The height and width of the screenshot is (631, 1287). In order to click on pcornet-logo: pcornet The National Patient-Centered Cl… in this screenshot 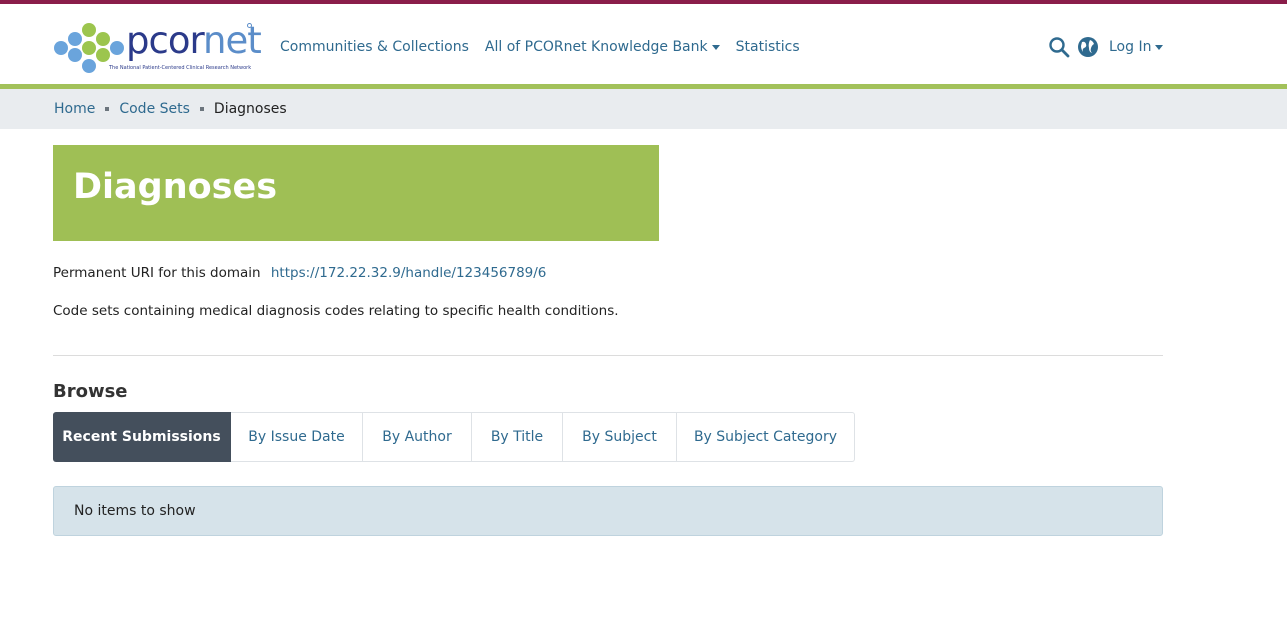, I will do `click(157, 47)`.